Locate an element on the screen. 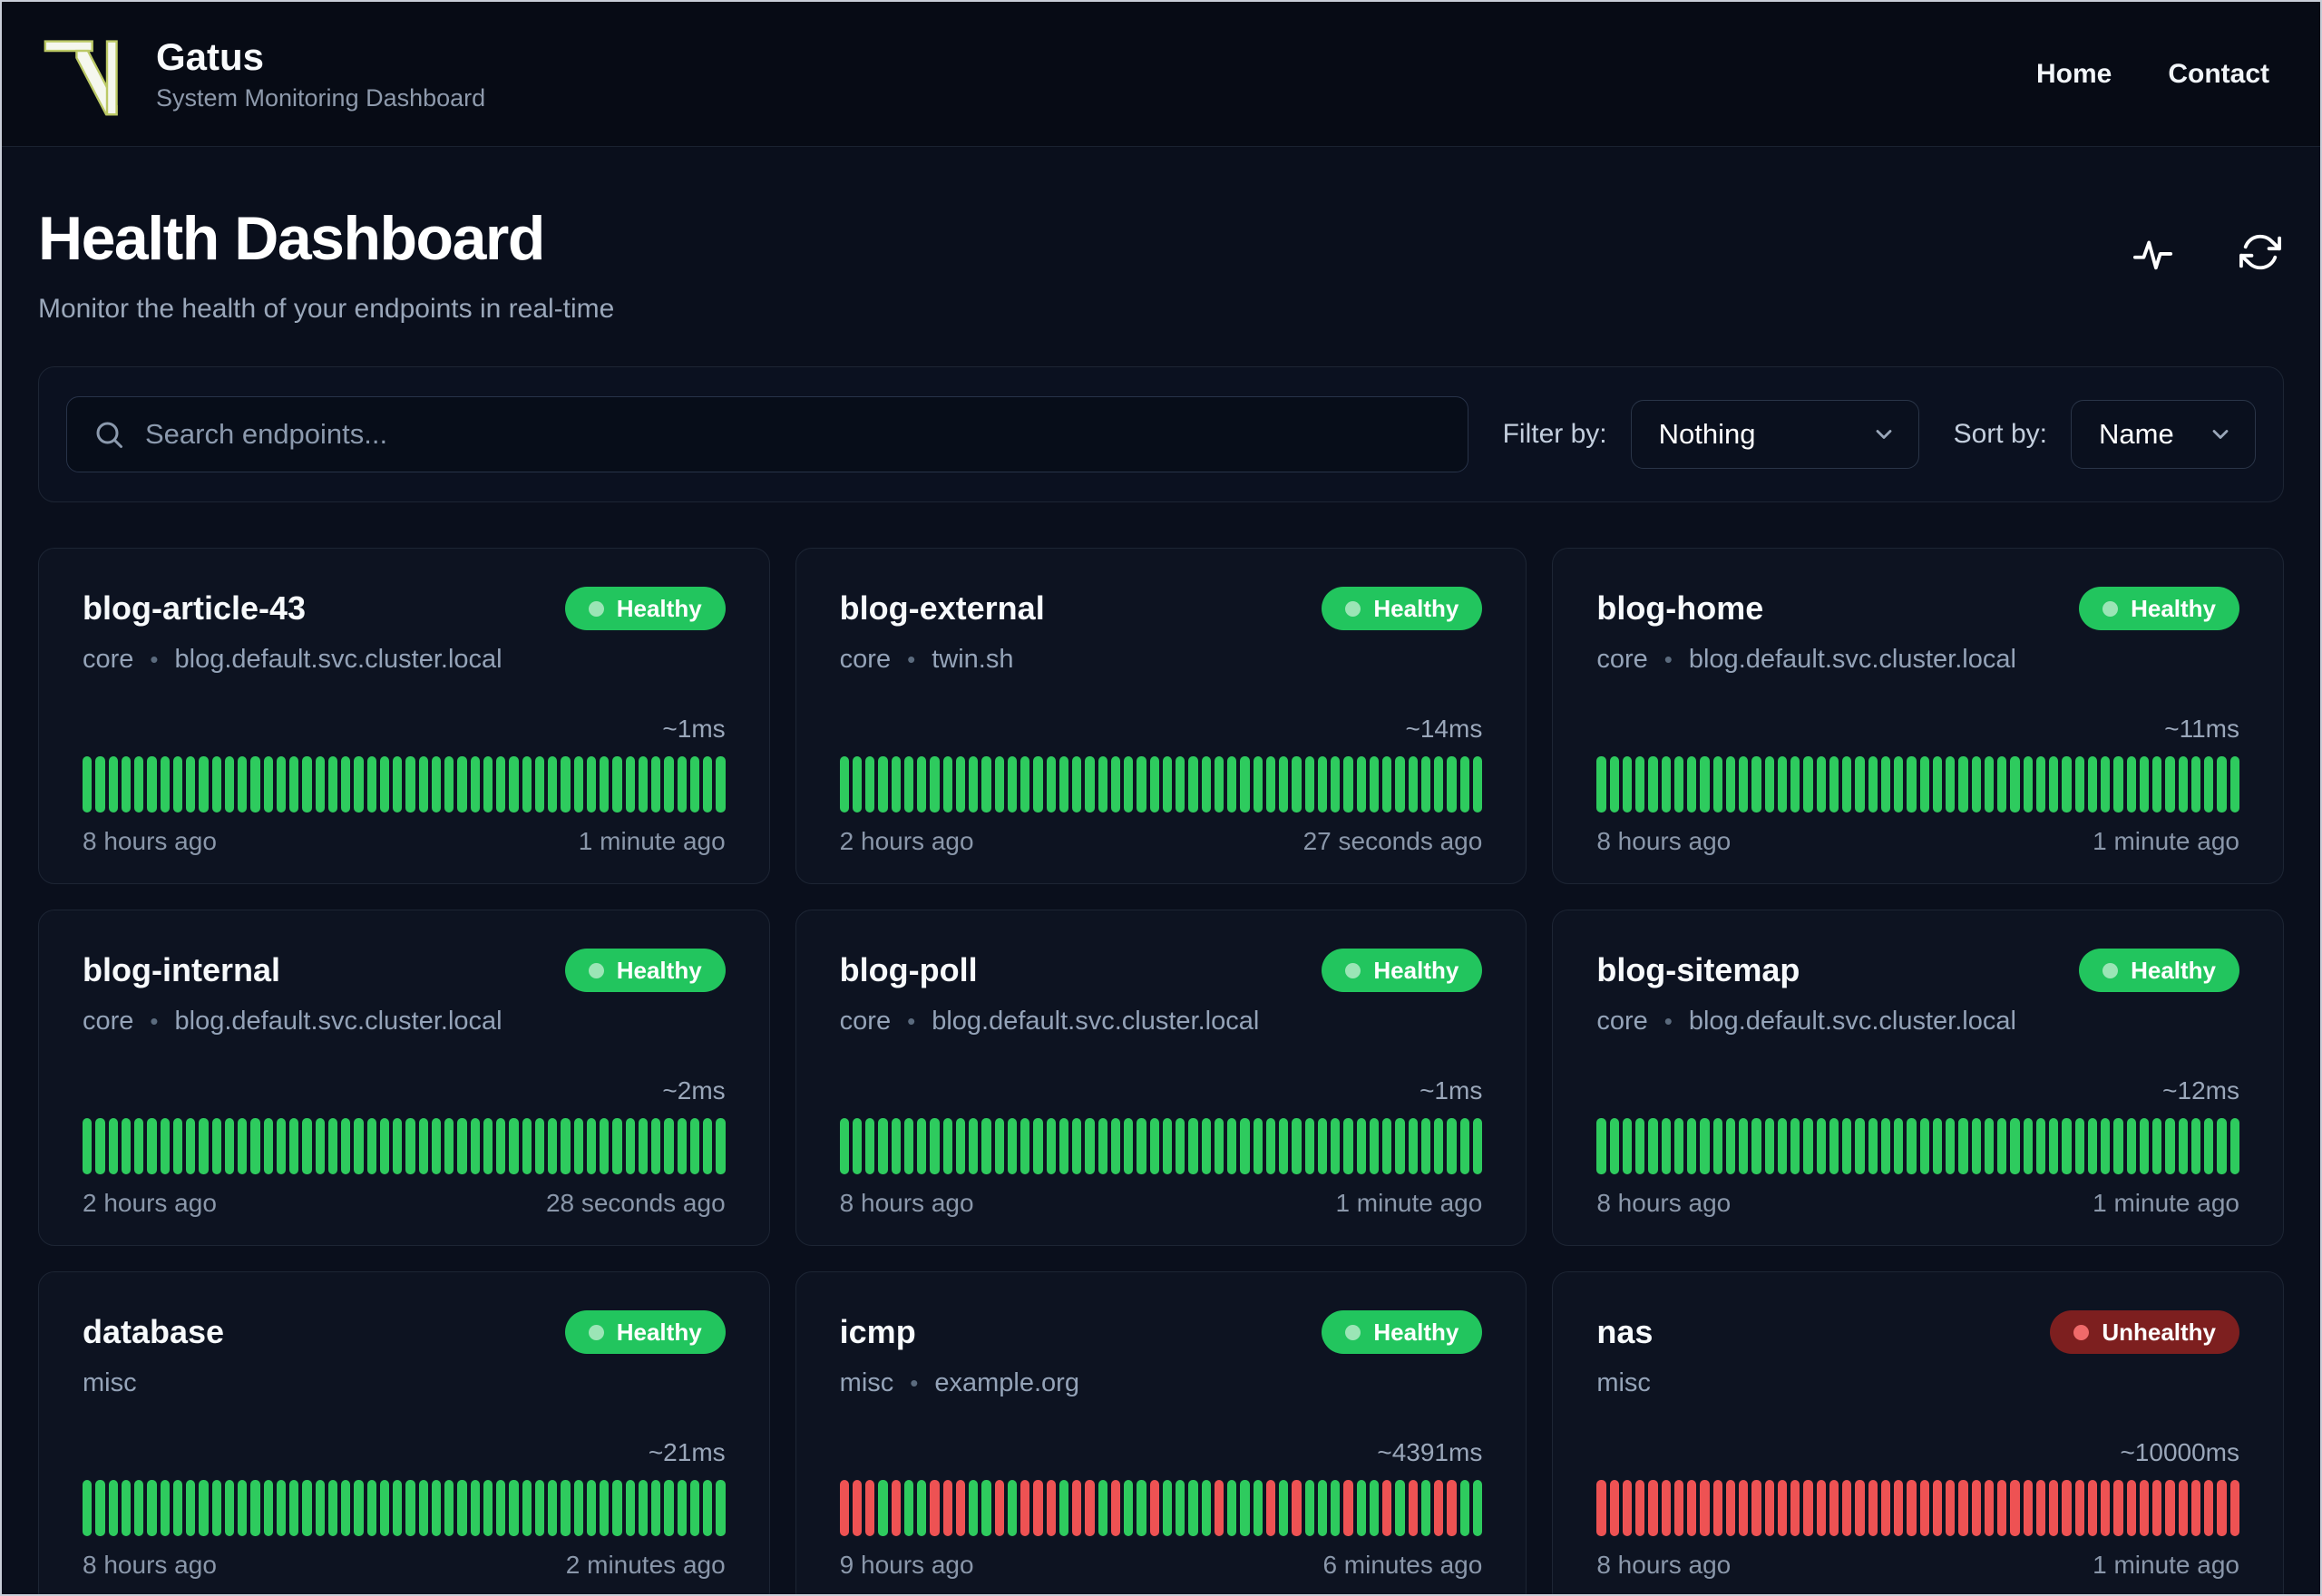 This screenshot has width=2322, height=1596. brand-link: Gatus System Monitoring Dashboard is located at coordinates (263, 74).